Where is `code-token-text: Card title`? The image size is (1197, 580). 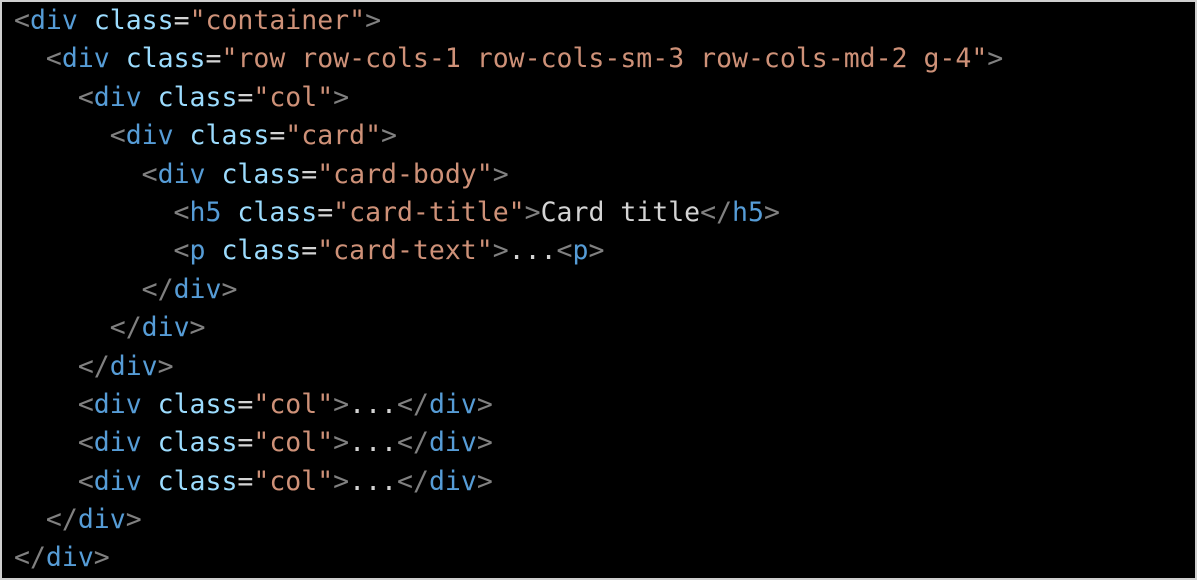 code-token-text: Card title is located at coordinates (620, 212).